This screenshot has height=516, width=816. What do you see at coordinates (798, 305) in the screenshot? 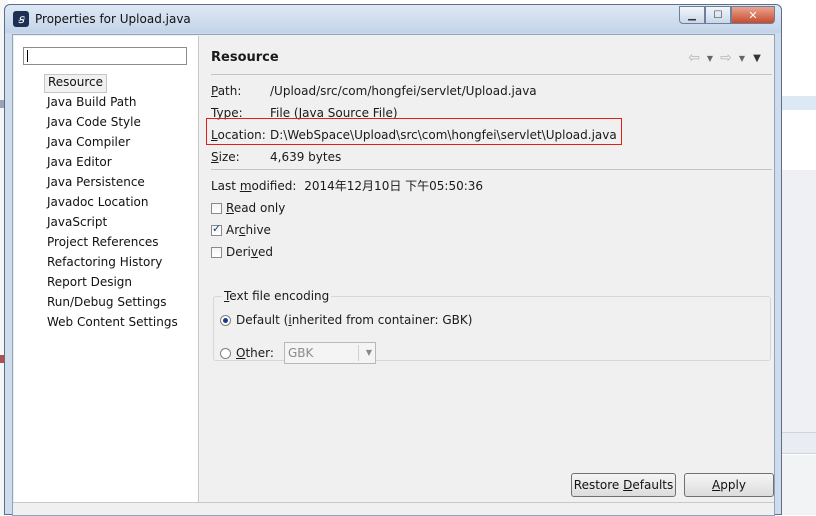
I see `editor-area` at bounding box center [798, 305].